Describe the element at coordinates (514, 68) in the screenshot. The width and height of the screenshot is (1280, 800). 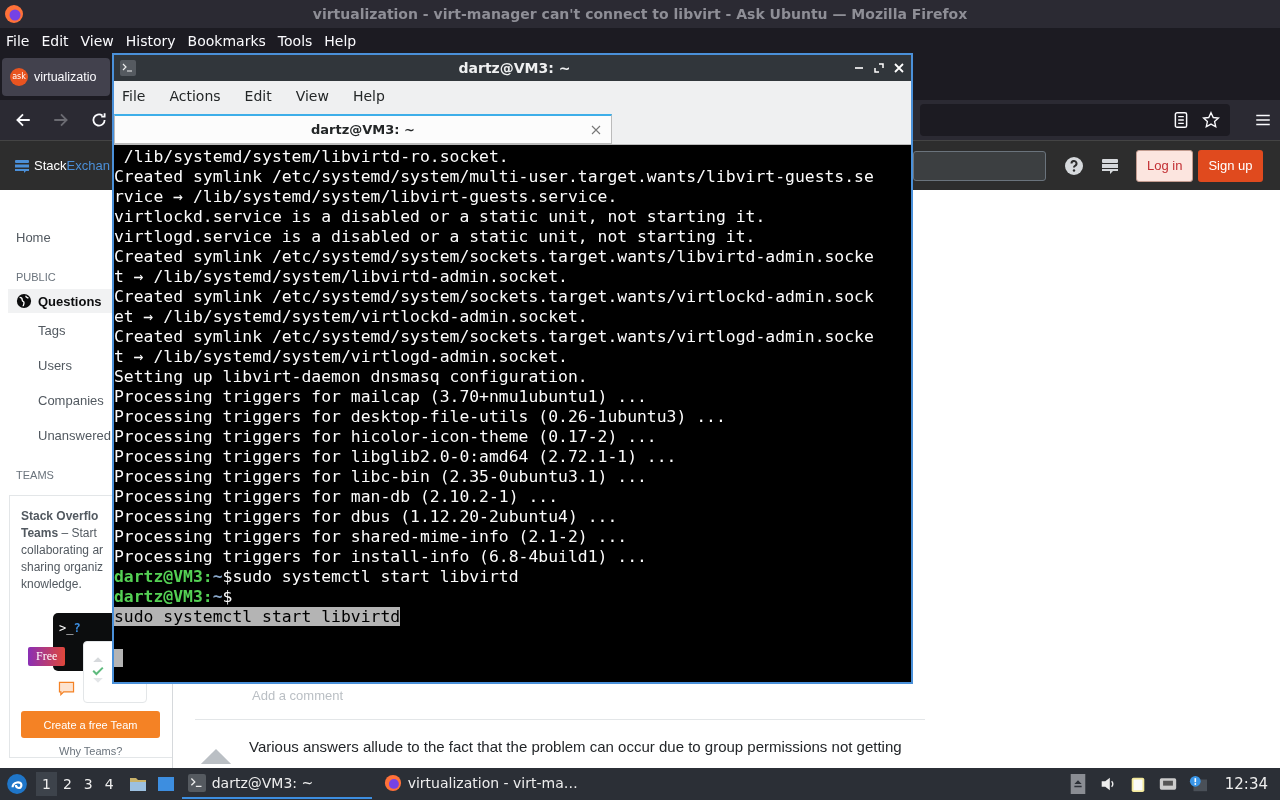
I see `window-title: dartz@VM3: ~` at that location.